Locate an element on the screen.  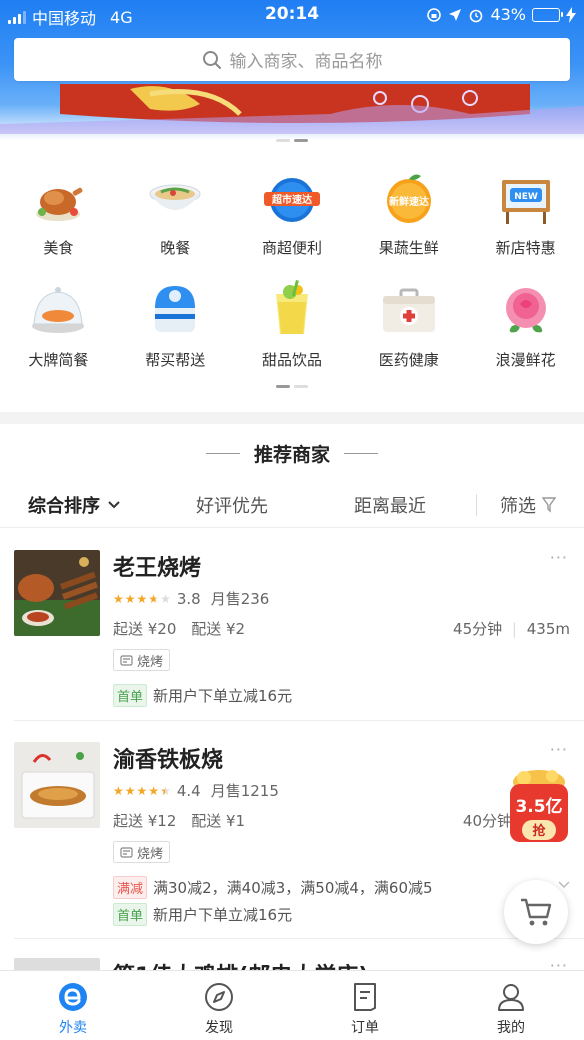
category-new-store: NEW 新店特惠 is located at coordinates (525, 218).